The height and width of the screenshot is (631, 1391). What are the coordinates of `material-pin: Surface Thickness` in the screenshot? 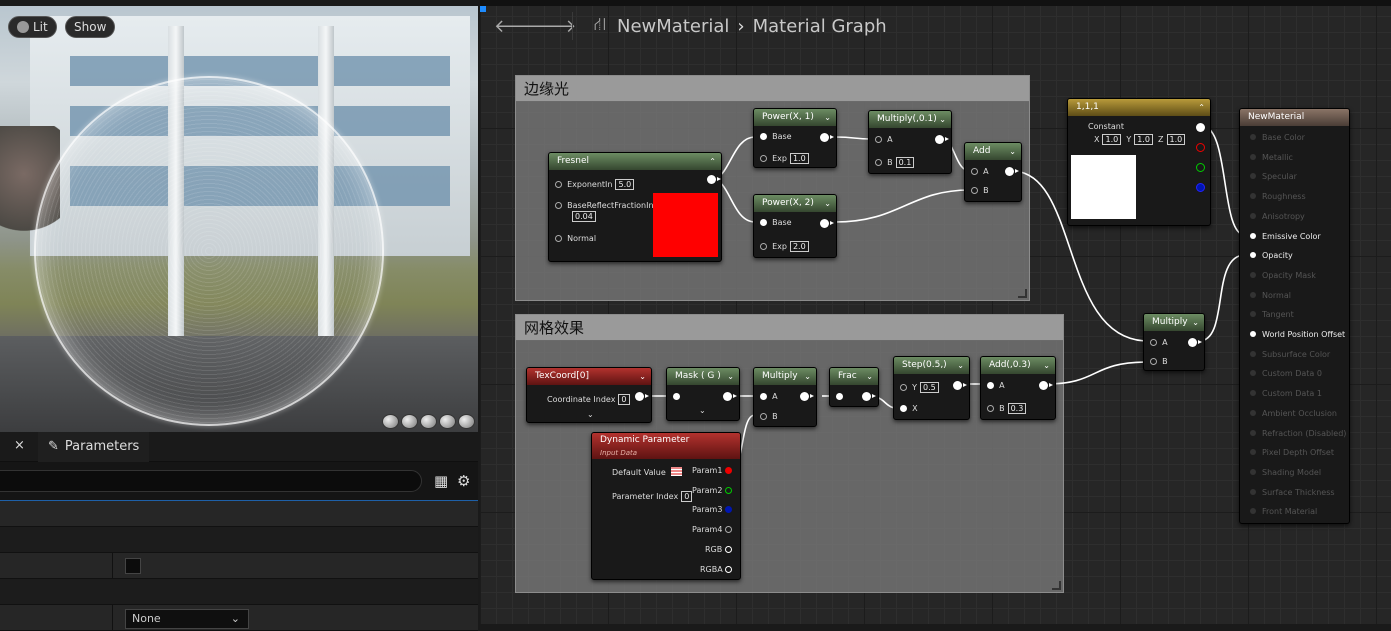 It's located at (1292, 492).